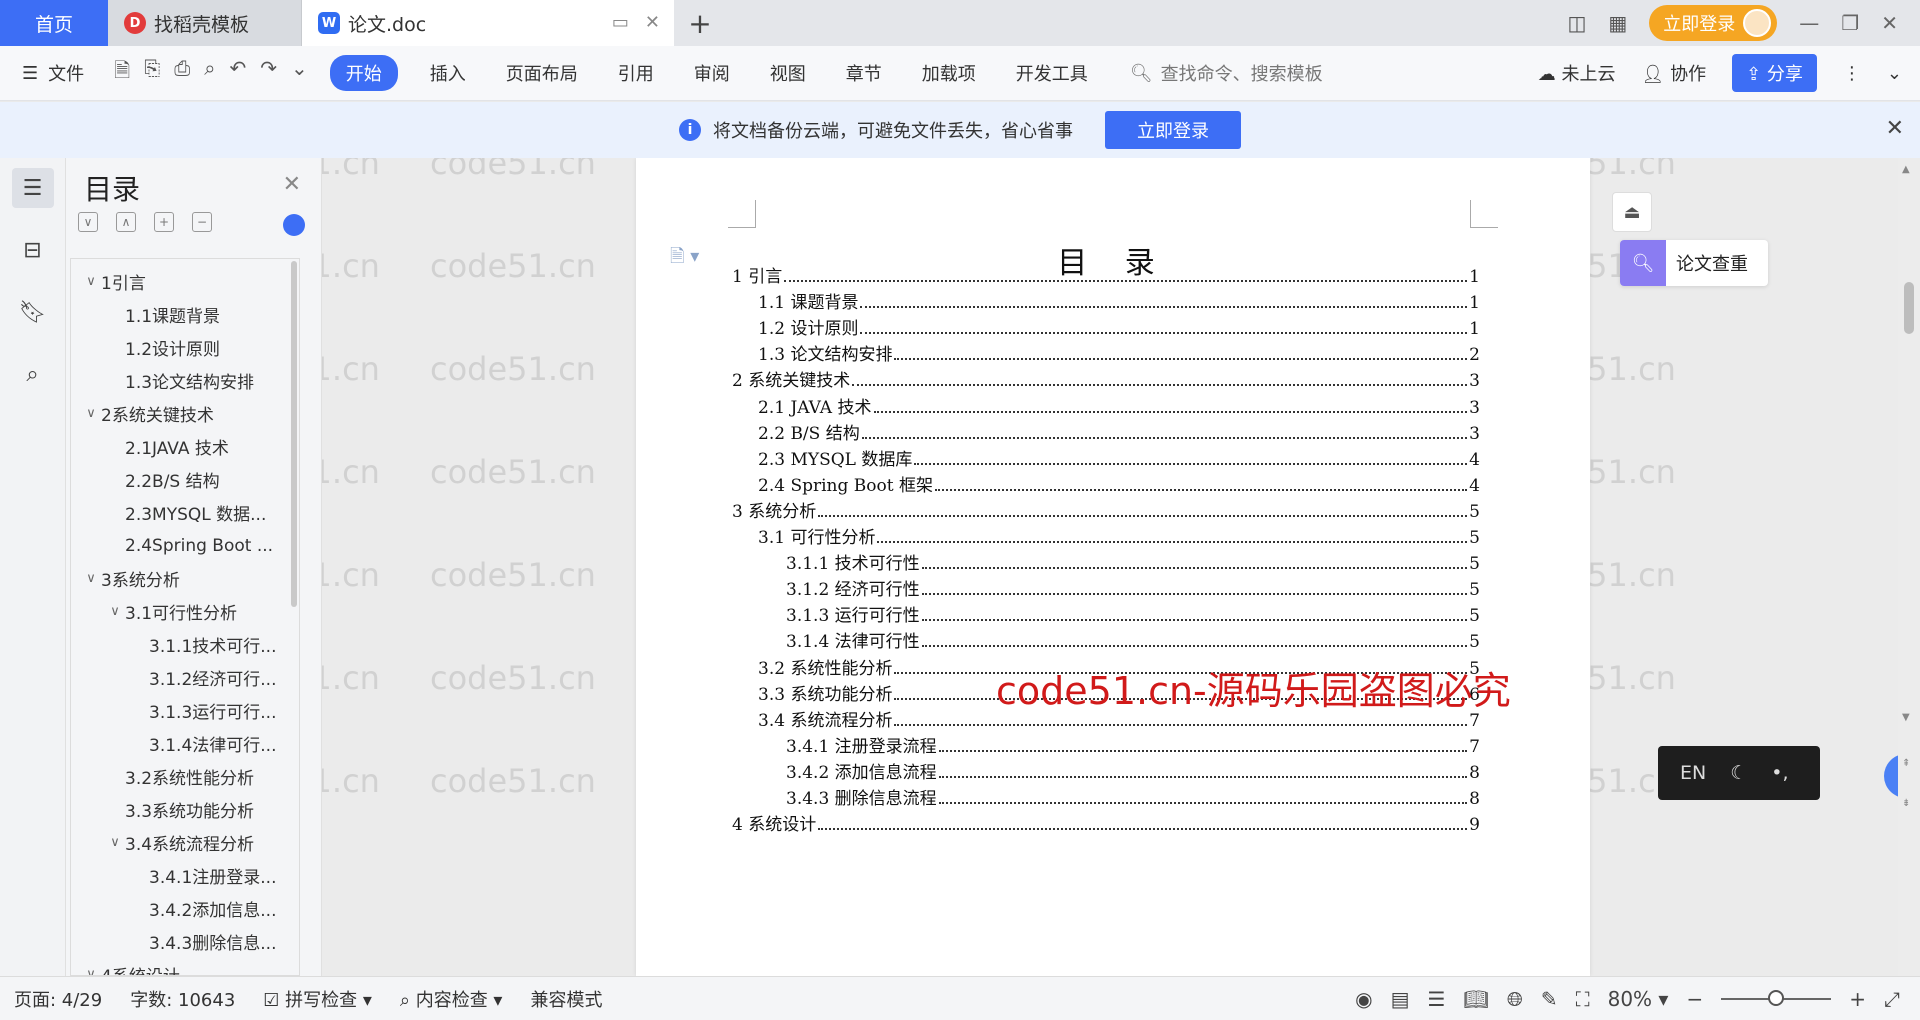  Describe the element at coordinates (636, 73) in the screenshot. I see `ribbon-tab: 引用` at that location.